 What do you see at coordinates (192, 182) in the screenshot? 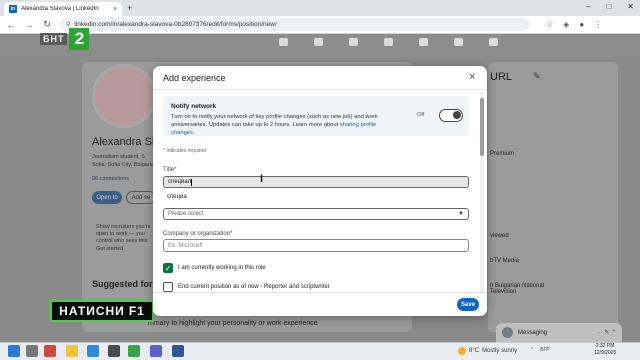
I see `text-caret` at bounding box center [192, 182].